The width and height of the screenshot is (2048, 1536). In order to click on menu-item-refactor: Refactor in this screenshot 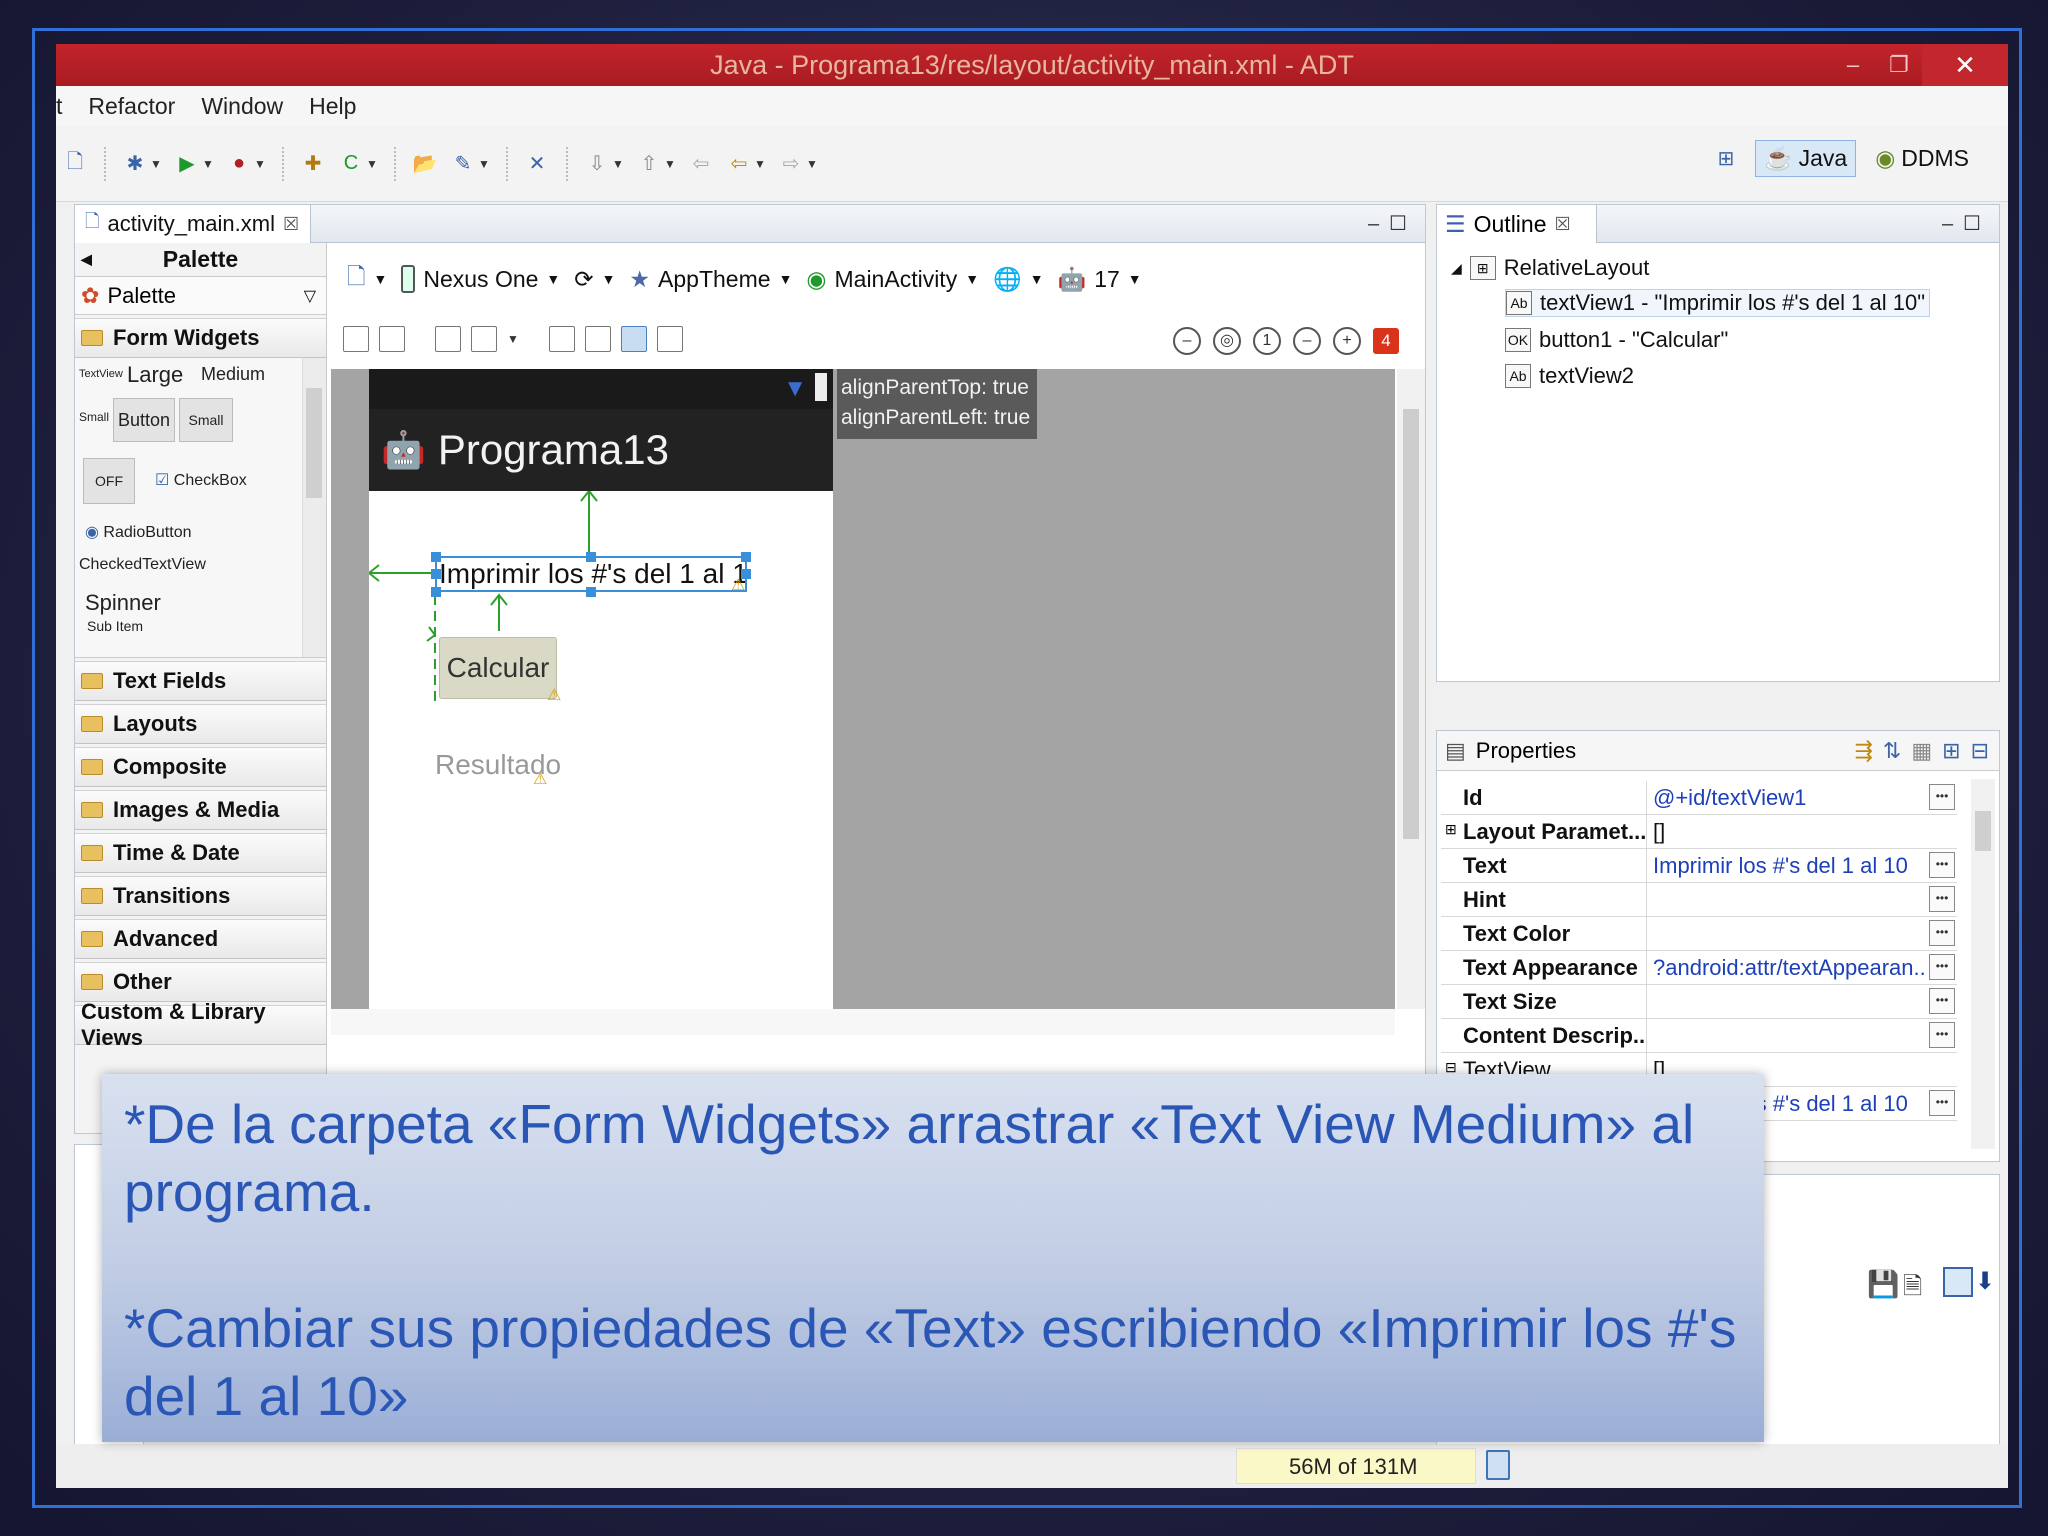, I will do `click(131, 106)`.